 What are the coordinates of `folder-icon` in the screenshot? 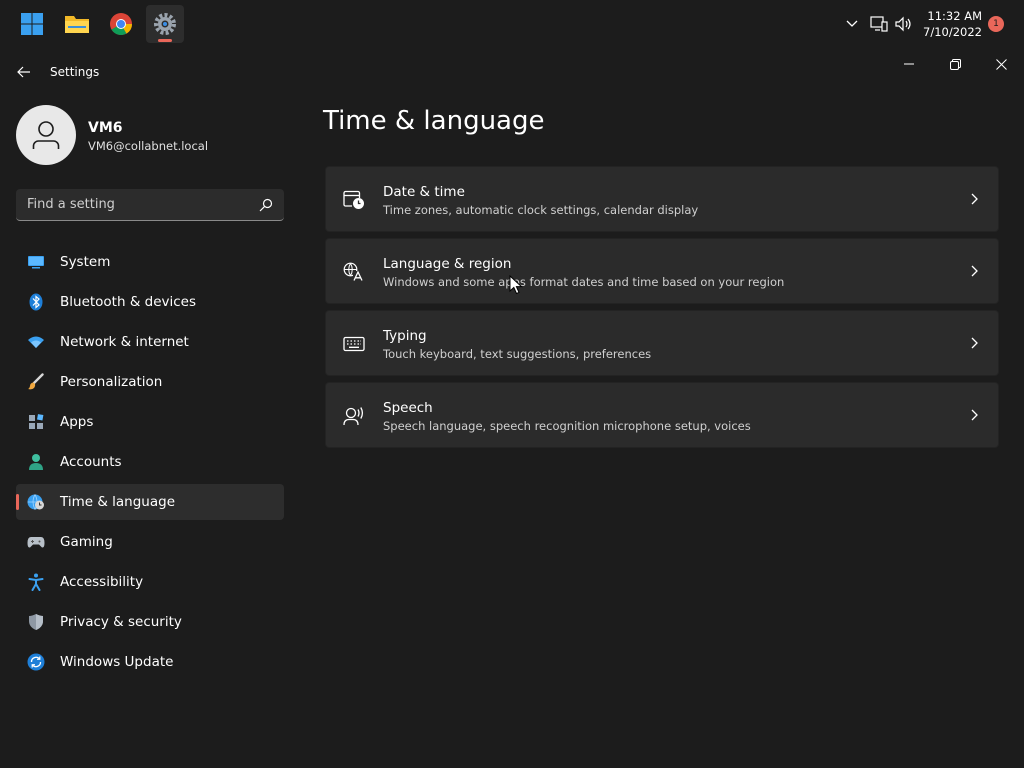 It's located at (77, 24).